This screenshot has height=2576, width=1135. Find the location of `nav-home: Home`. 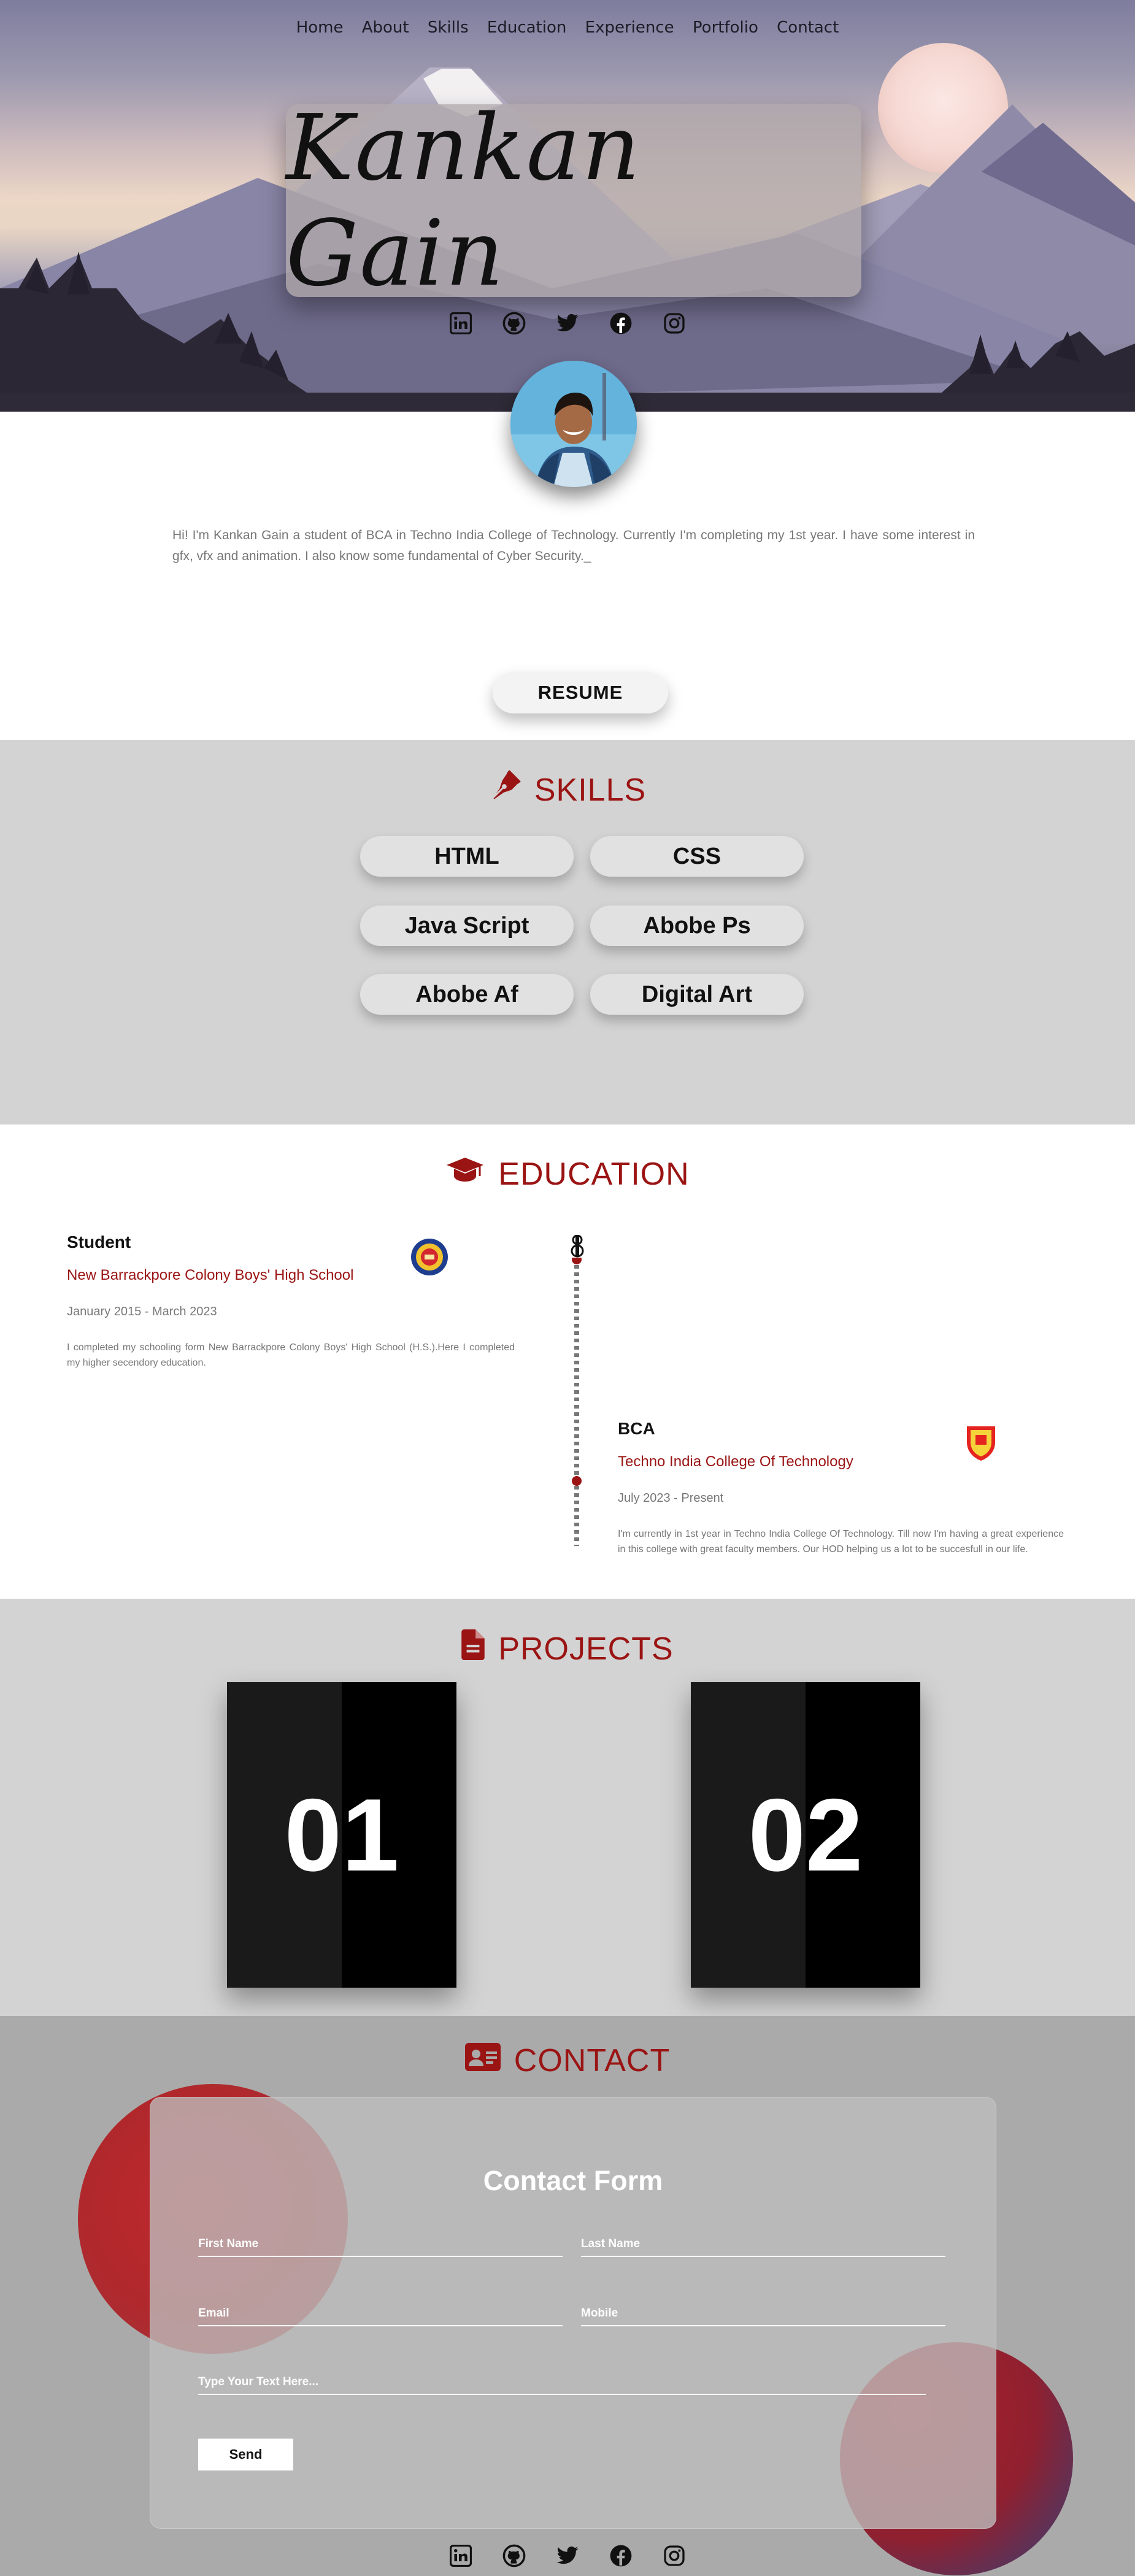

nav-home: Home is located at coordinates (320, 28).